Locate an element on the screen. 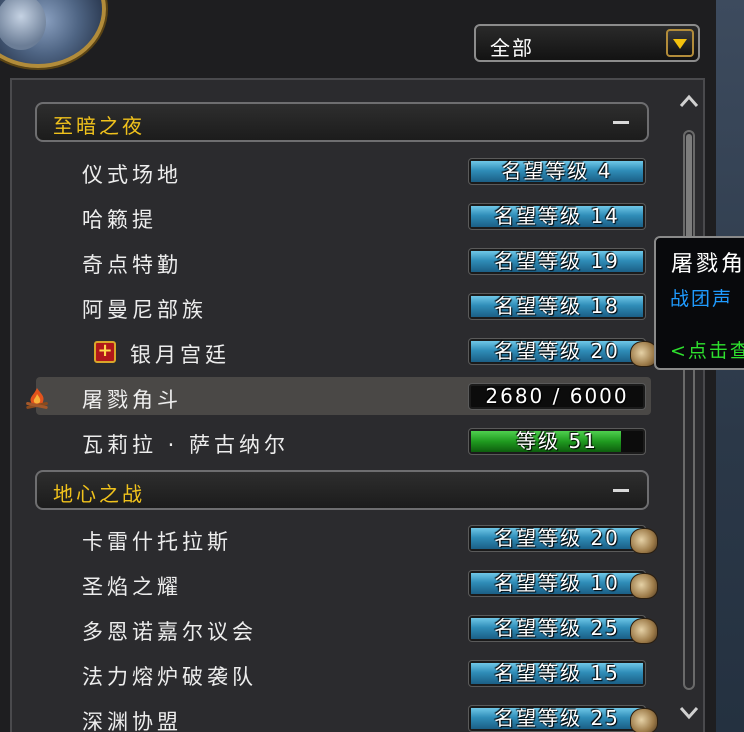 The height and width of the screenshot is (732, 744). faction-name: 屠戮角斗 is located at coordinates (132, 399).